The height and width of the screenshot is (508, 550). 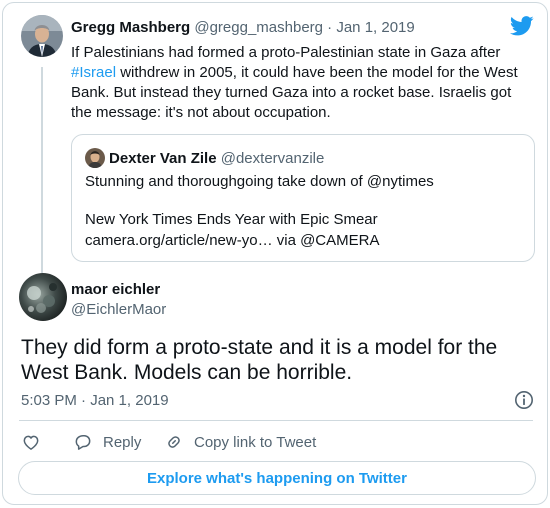 What do you see at coordinates (122, 442) in the screenshot?
I see `reply-label: Reply` at bounding box center [122, 442].